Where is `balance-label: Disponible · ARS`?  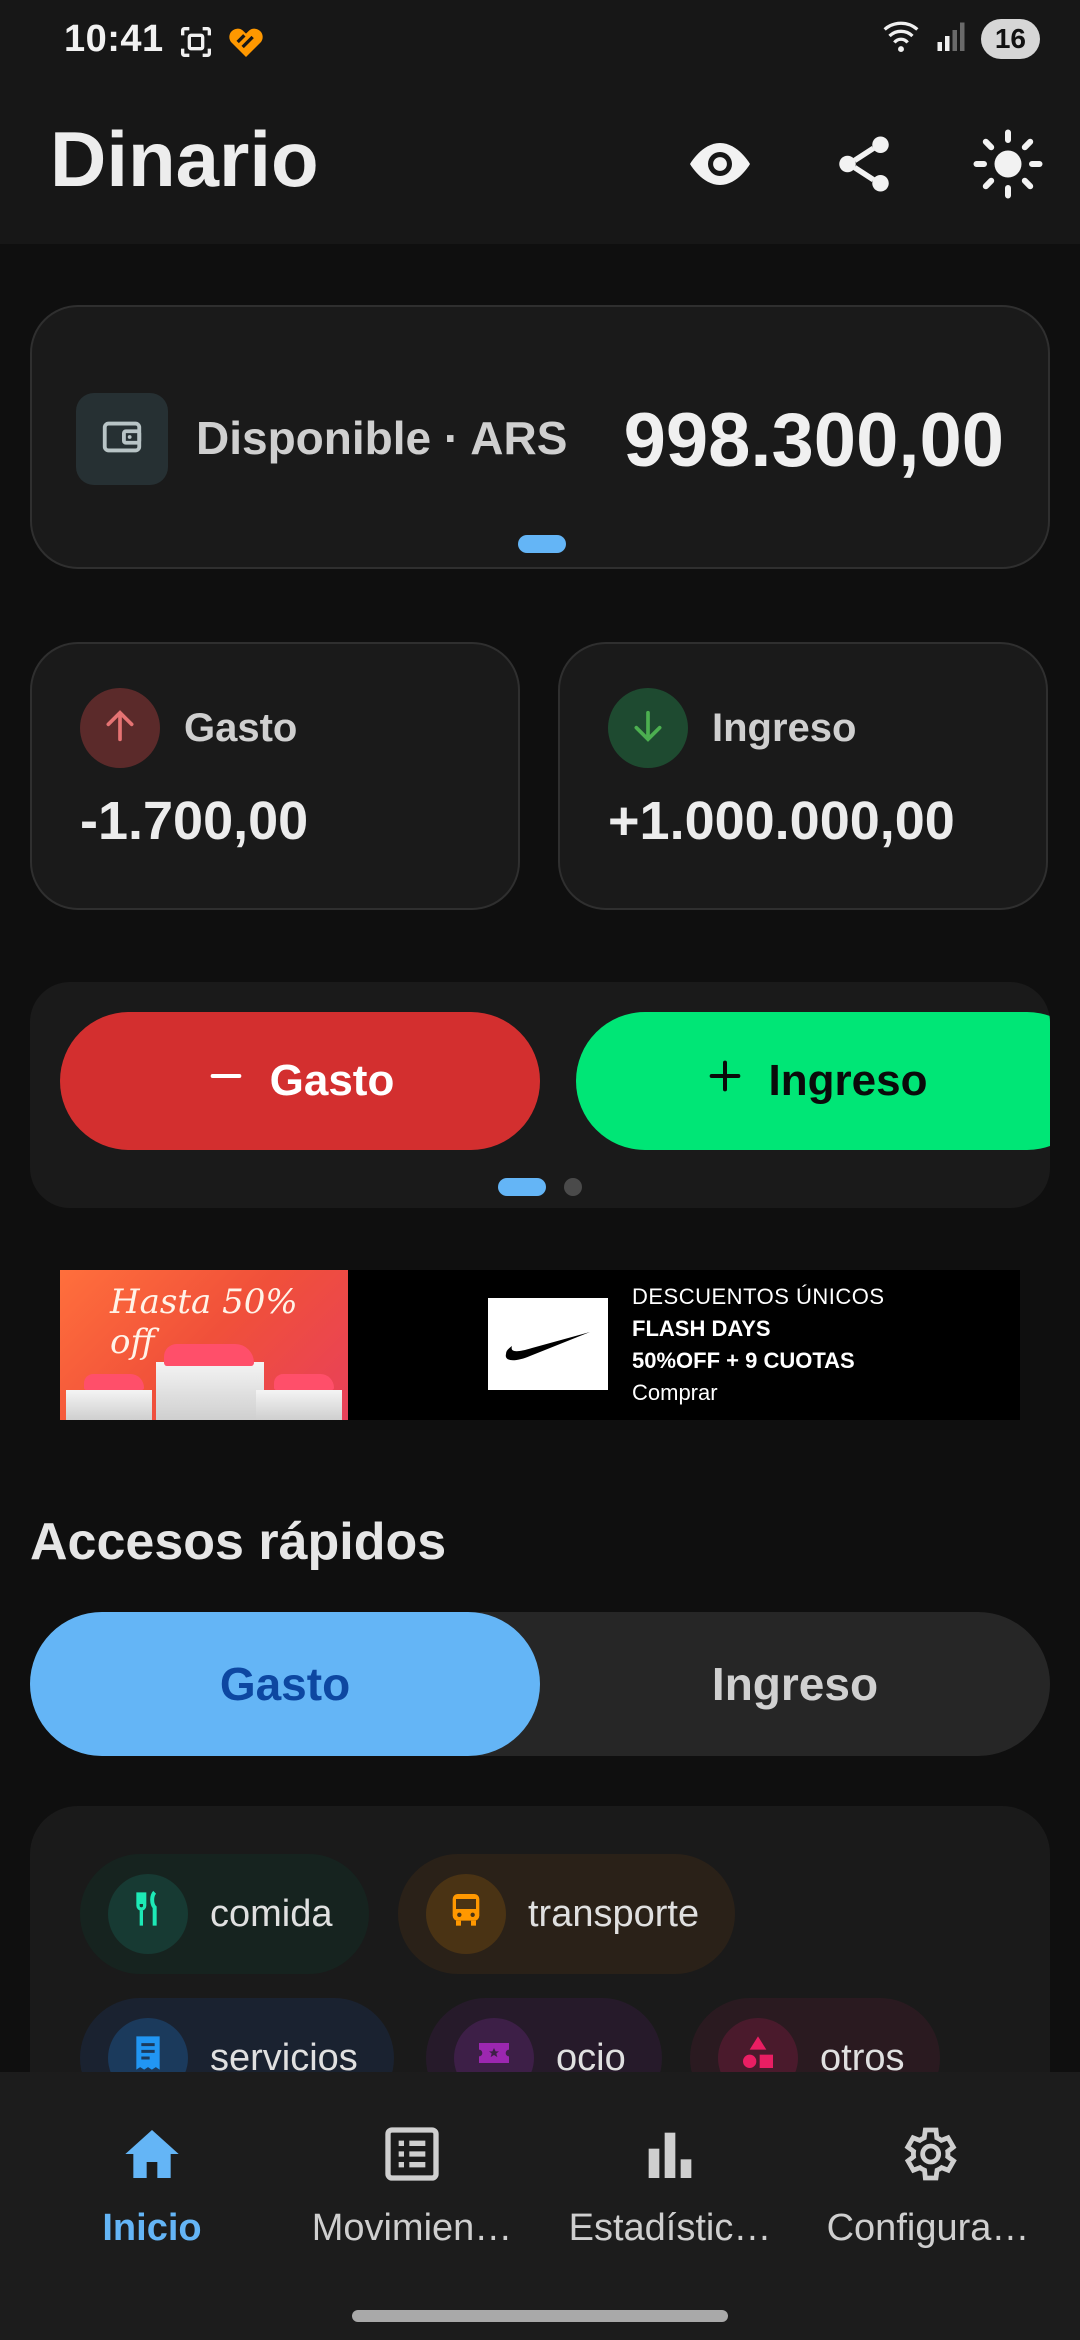 balance-label: Disponible · ARS is located at coordinates (382, 438).